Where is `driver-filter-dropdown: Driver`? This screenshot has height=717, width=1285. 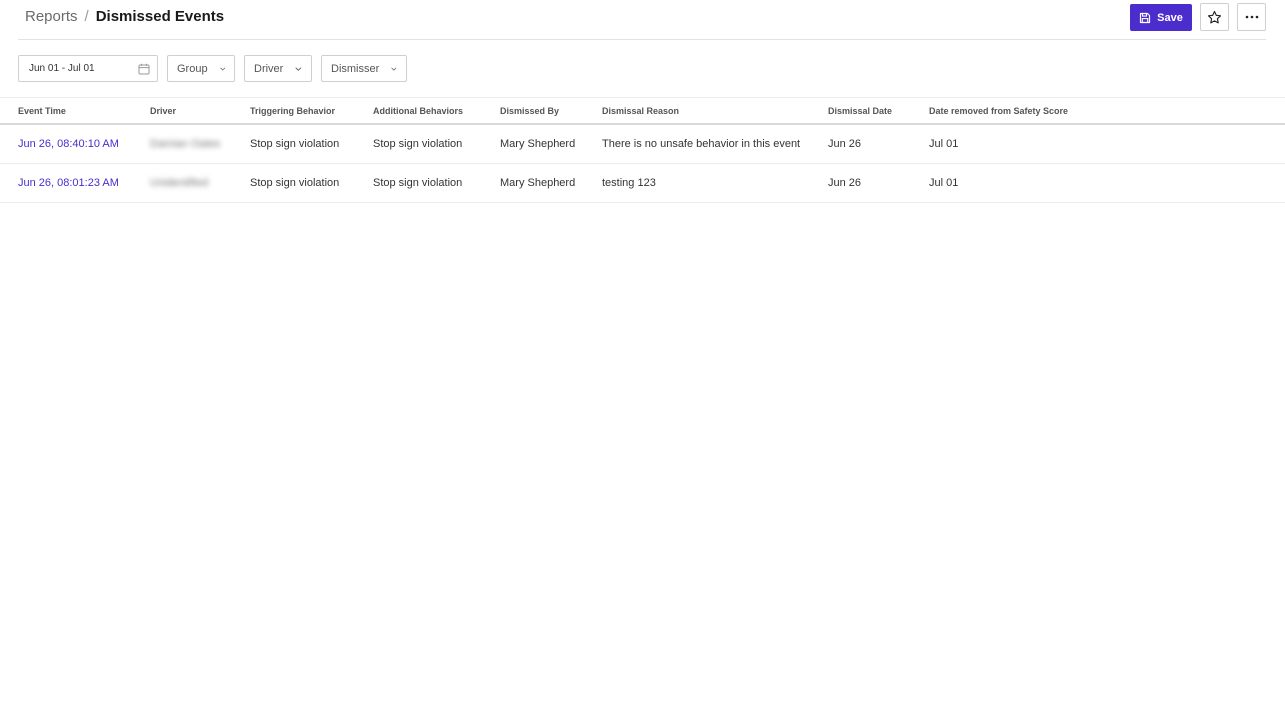 driver-filter-dropdown: Driver is located at coordinates (278, 68).